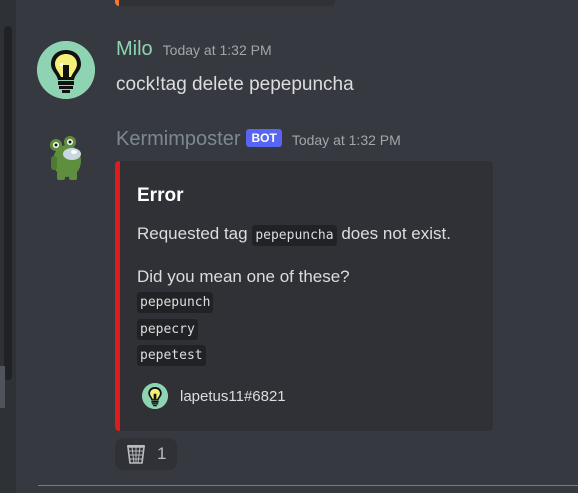 This screenshot has width=578, height=493. I want to click on scrollbar-track, so click(8, 246).